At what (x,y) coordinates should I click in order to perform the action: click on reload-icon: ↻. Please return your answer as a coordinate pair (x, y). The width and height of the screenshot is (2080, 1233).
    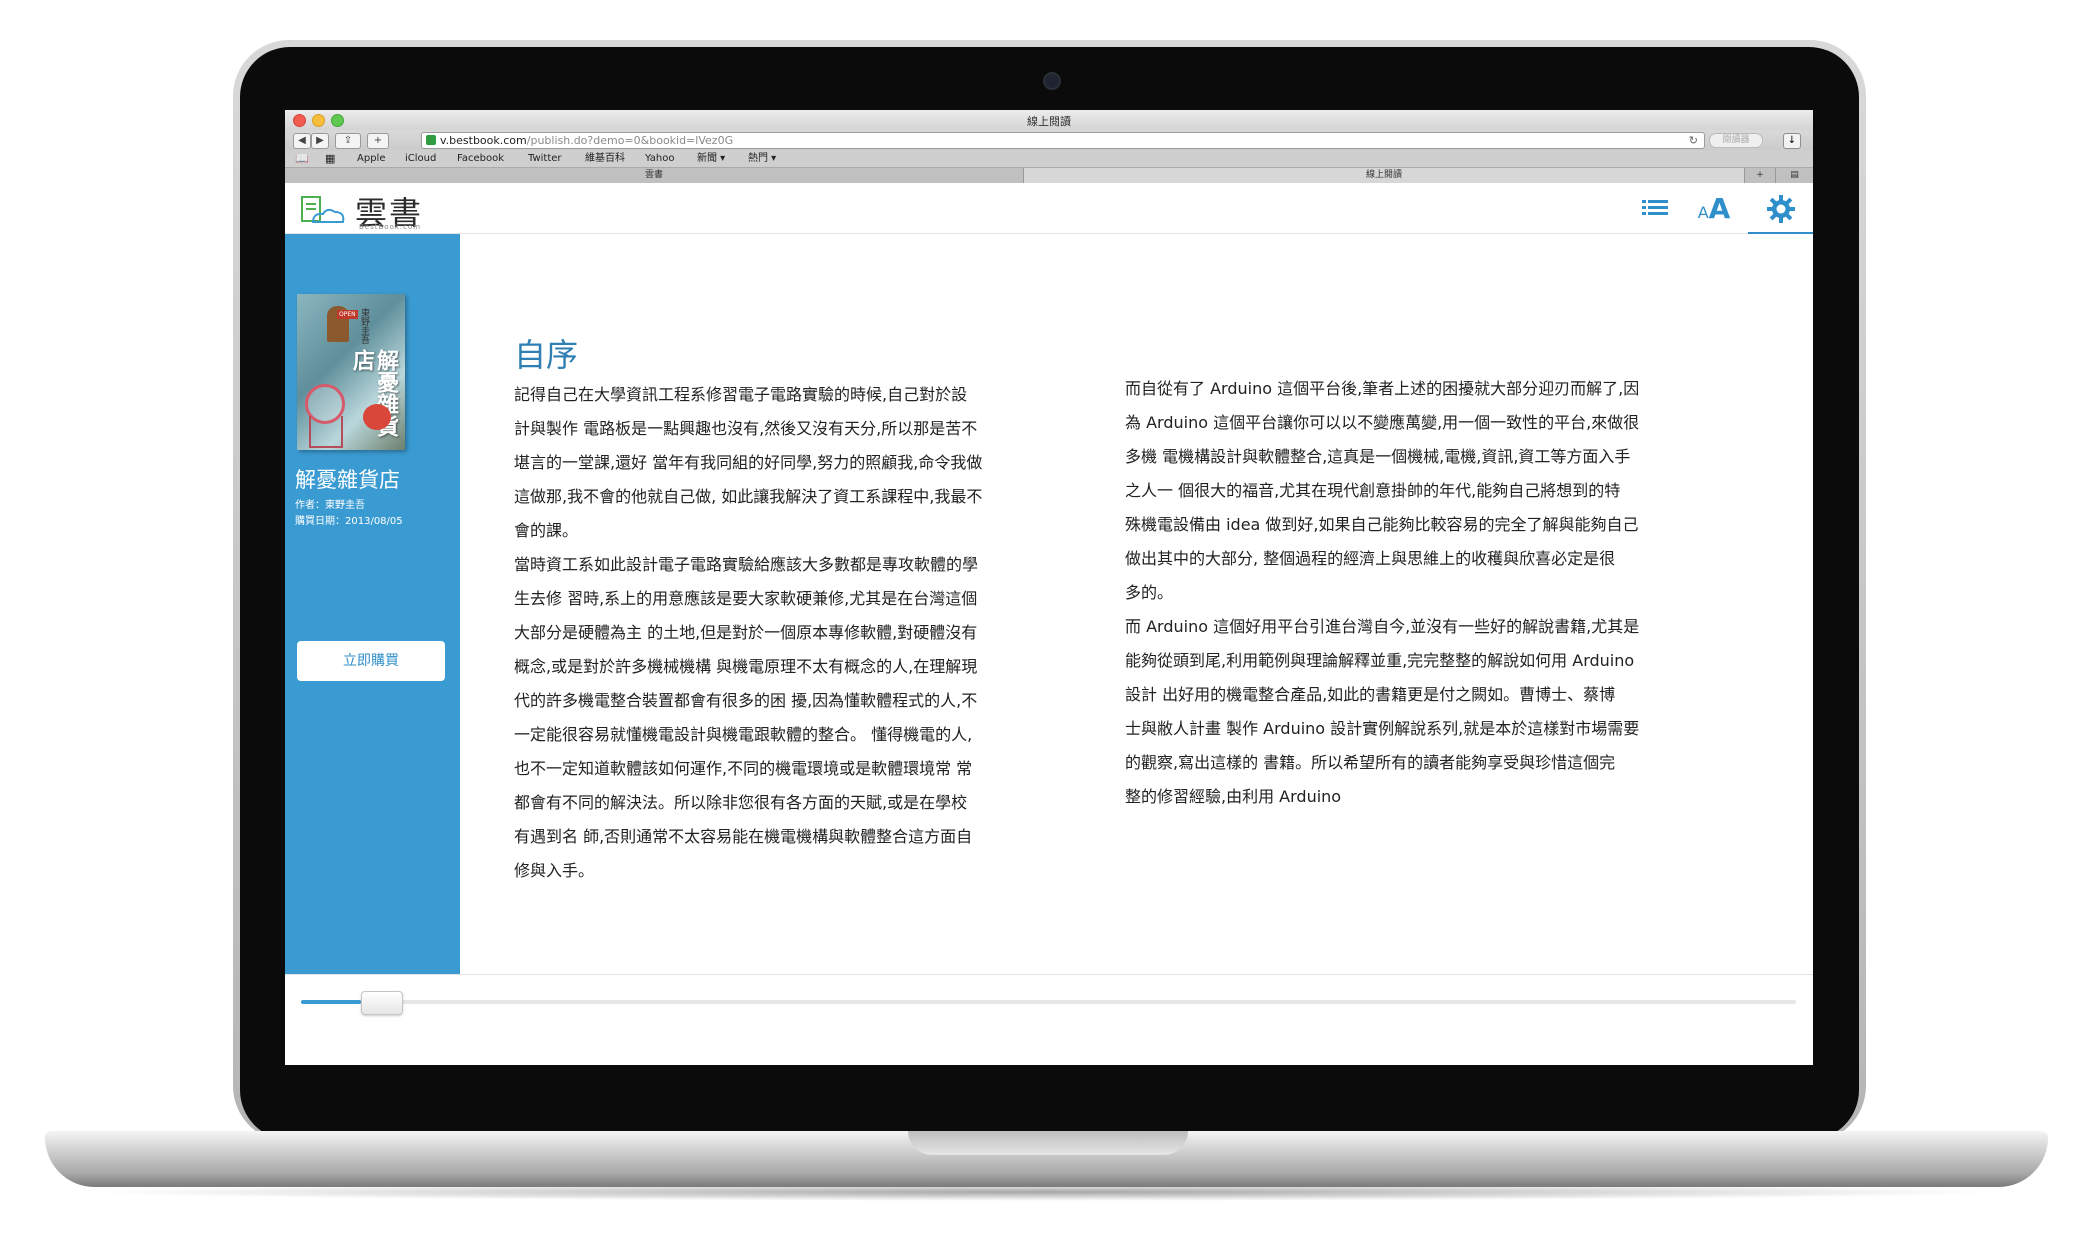
    Looking at the image, I should click on (1693, 140).